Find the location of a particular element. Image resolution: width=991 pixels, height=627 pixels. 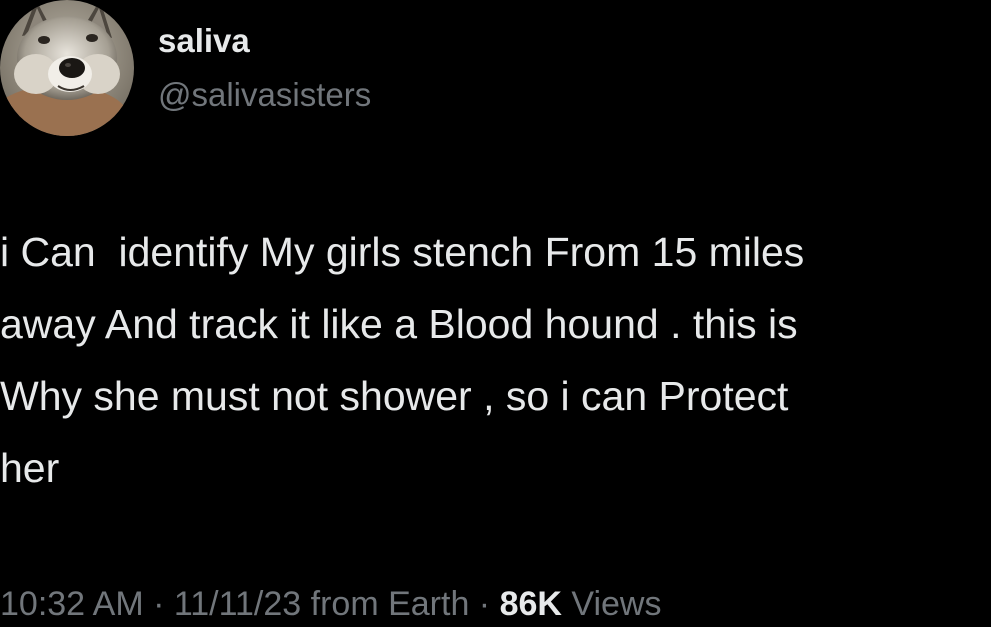

tweet-time: 10:32 AM is located at coordinates (72, 604).